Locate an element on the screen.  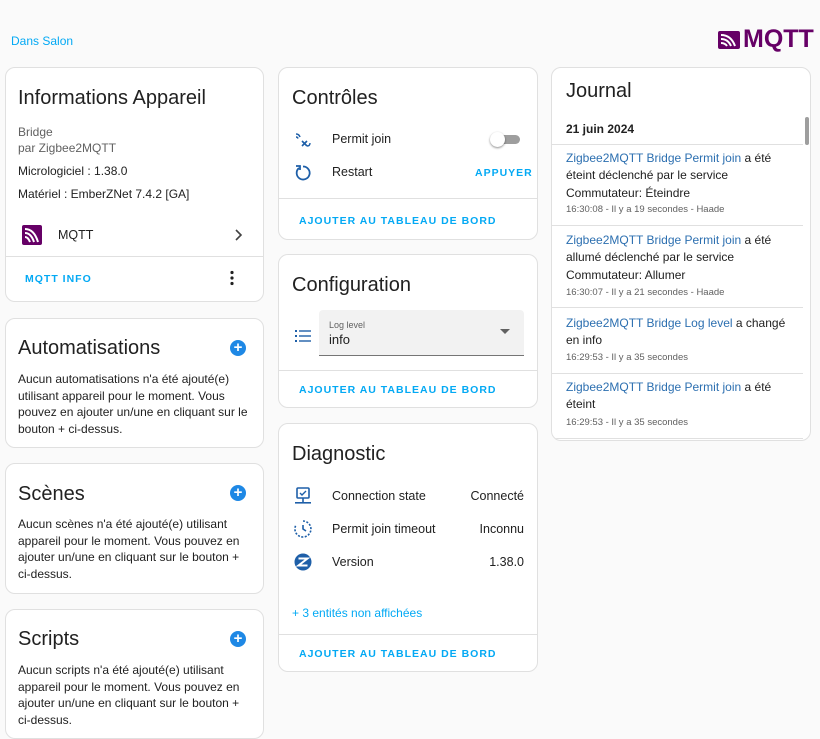
restart-label: Restart is located at coordinates (352, 172).